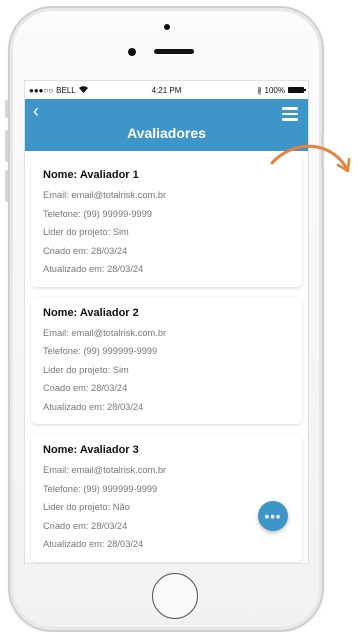 The image size is (358, 632). Describe the element at coordinates (6, 186) in the screenshot. I see `volume-down-button` at that location.